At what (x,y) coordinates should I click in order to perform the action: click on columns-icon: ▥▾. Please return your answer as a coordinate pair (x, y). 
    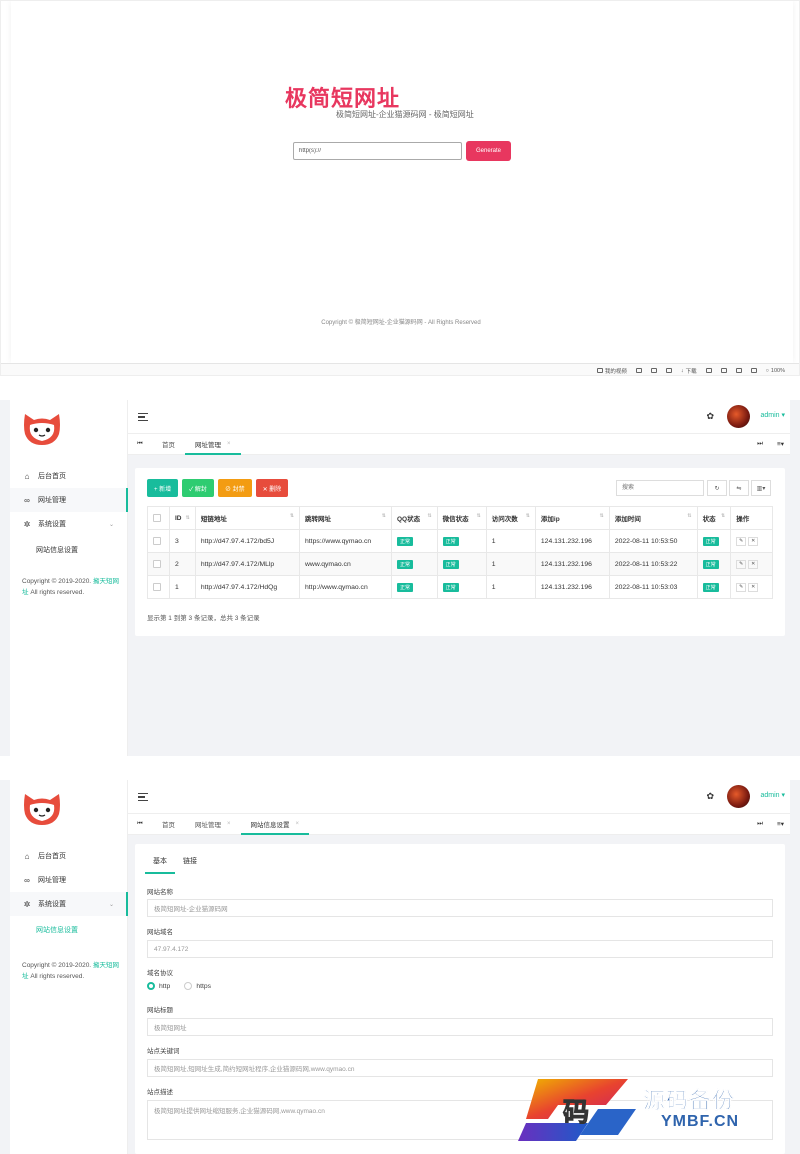
    Looking at the image, I should click on (761, 488).